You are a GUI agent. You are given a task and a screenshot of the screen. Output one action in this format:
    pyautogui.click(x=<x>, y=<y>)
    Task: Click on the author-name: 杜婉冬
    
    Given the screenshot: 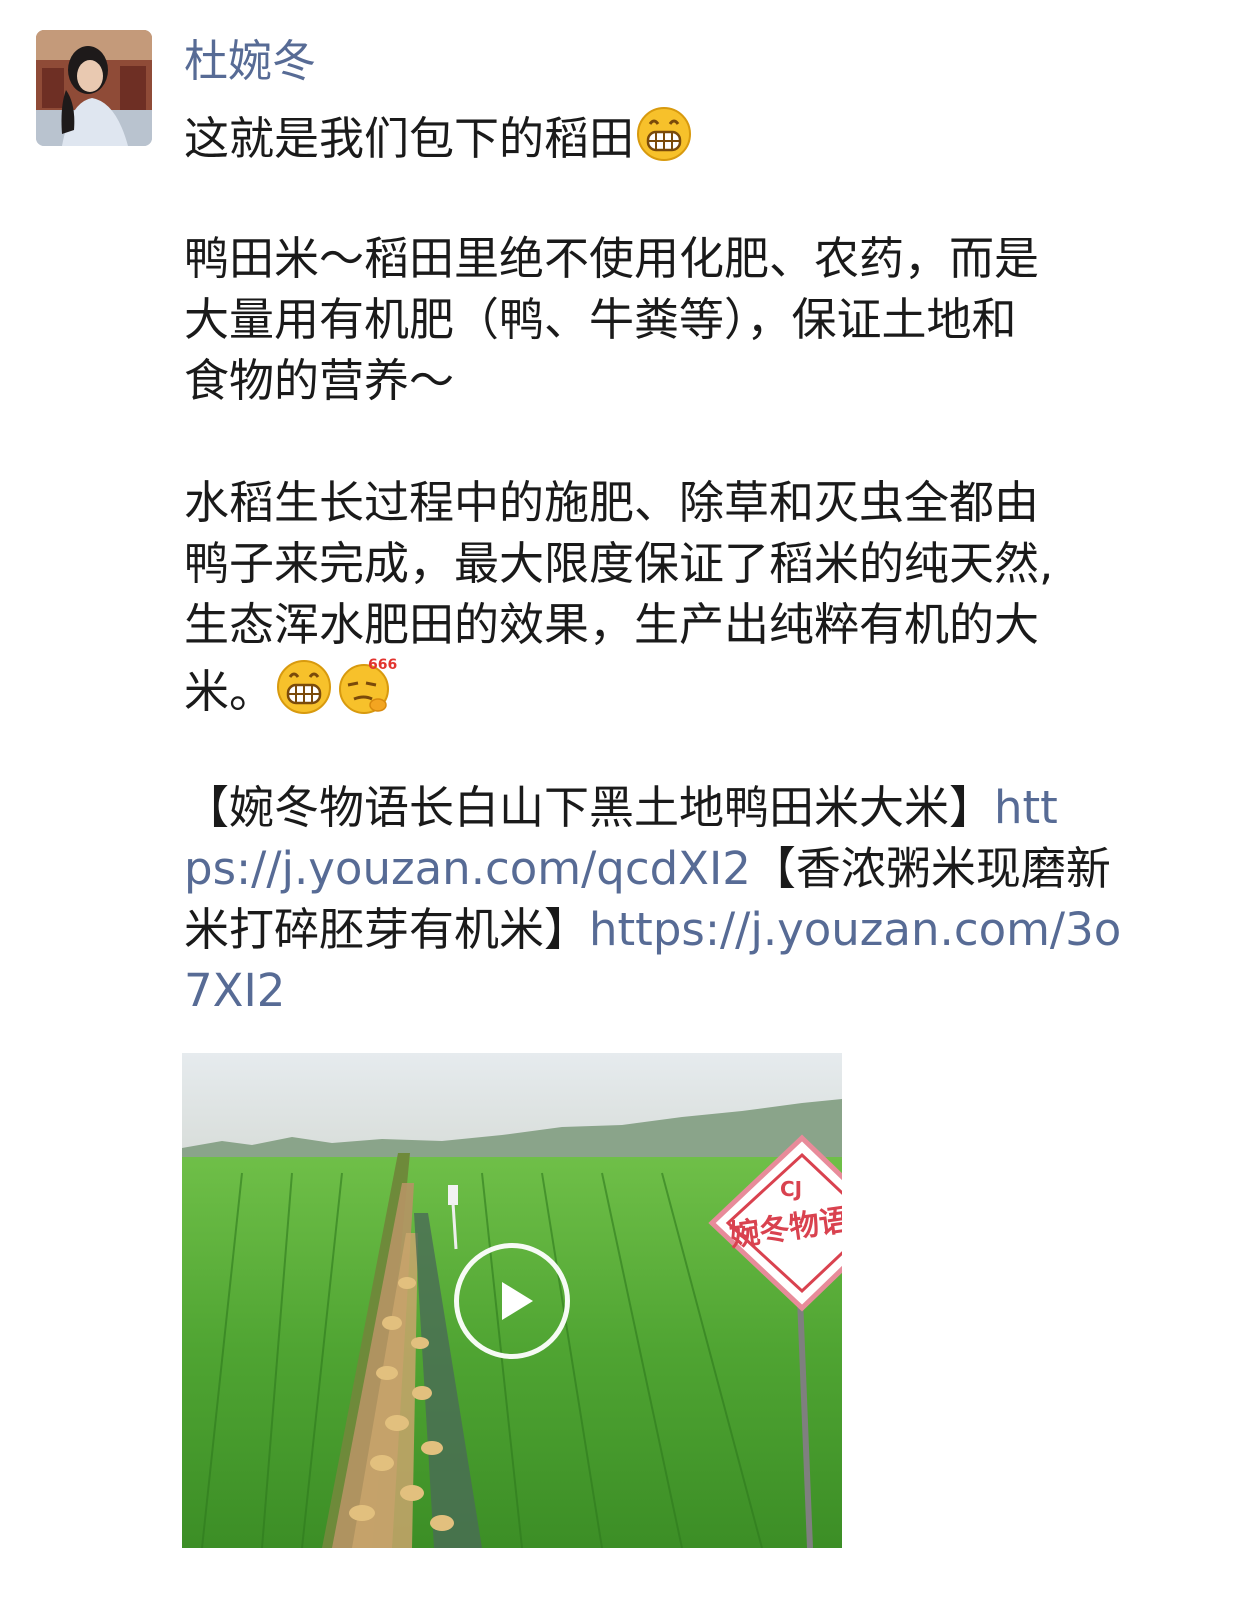 What is the action you would take?
    pyautogui.click(x=250, y=62)
    